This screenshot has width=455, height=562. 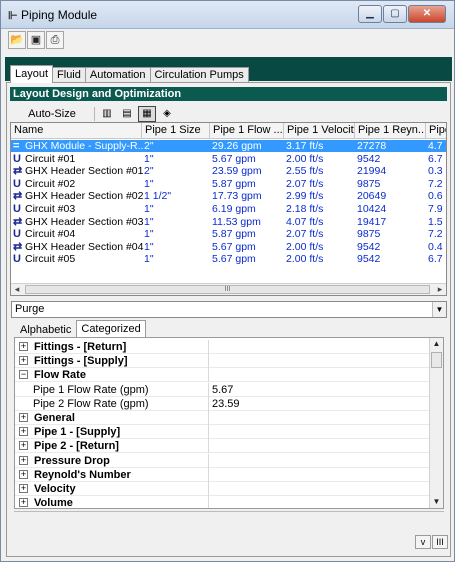 What do you see at coordinates (318, 403) in the screenshot?
I see `property-value: 23.59` at bounding box center [318, 403].